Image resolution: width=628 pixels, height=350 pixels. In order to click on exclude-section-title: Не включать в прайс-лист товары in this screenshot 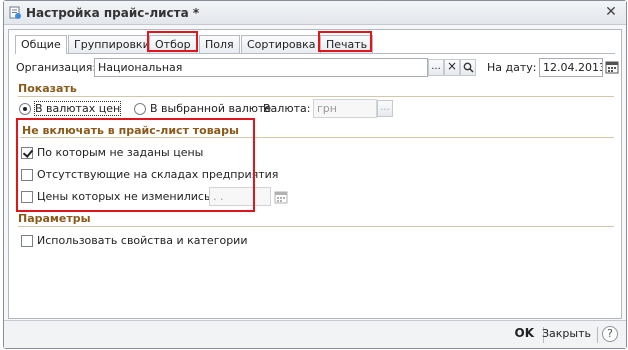, I will do `click(130, 130)`.